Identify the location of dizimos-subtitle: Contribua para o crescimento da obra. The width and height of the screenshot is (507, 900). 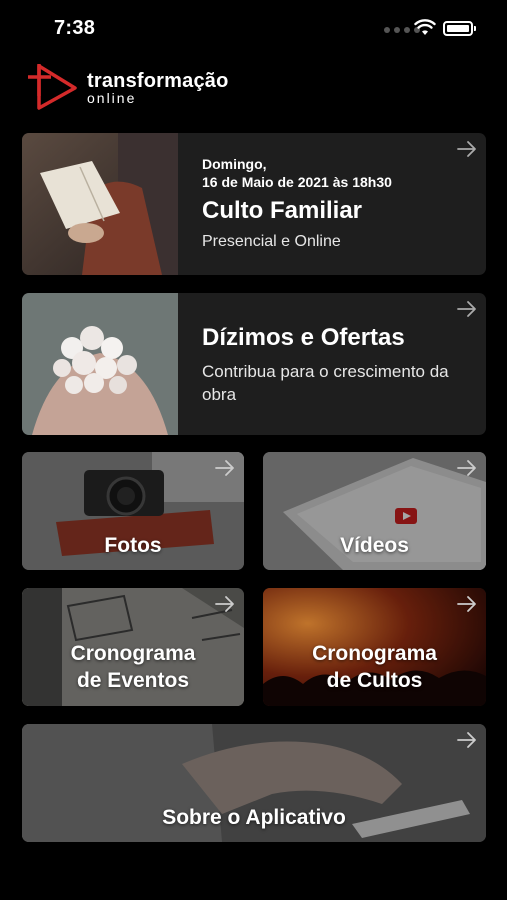
(325, 383).